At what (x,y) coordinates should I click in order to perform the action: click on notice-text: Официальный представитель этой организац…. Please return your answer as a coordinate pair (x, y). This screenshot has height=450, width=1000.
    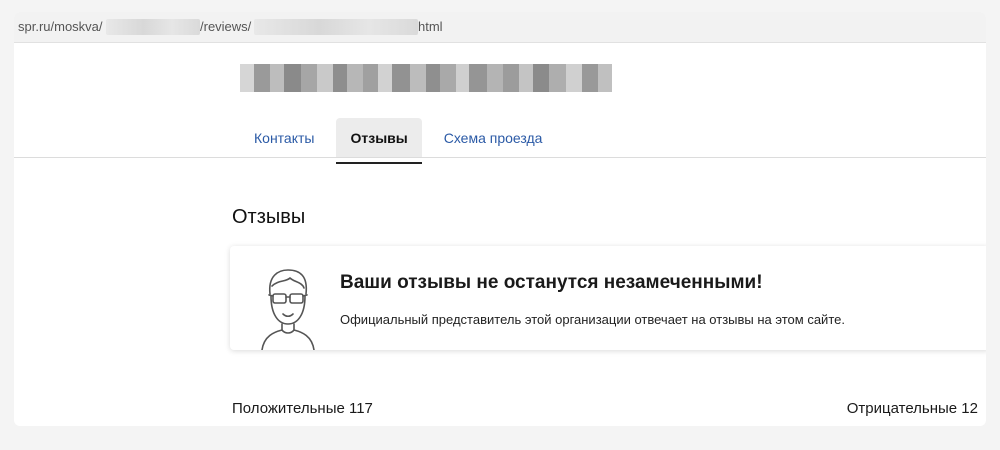
    Looking at the image, I should click on (592, 319).